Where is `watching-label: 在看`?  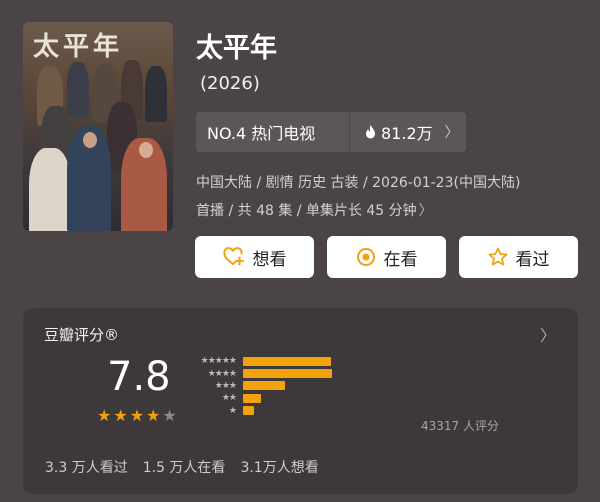 watching-label: 在看 is located at coordinates (400, 259).